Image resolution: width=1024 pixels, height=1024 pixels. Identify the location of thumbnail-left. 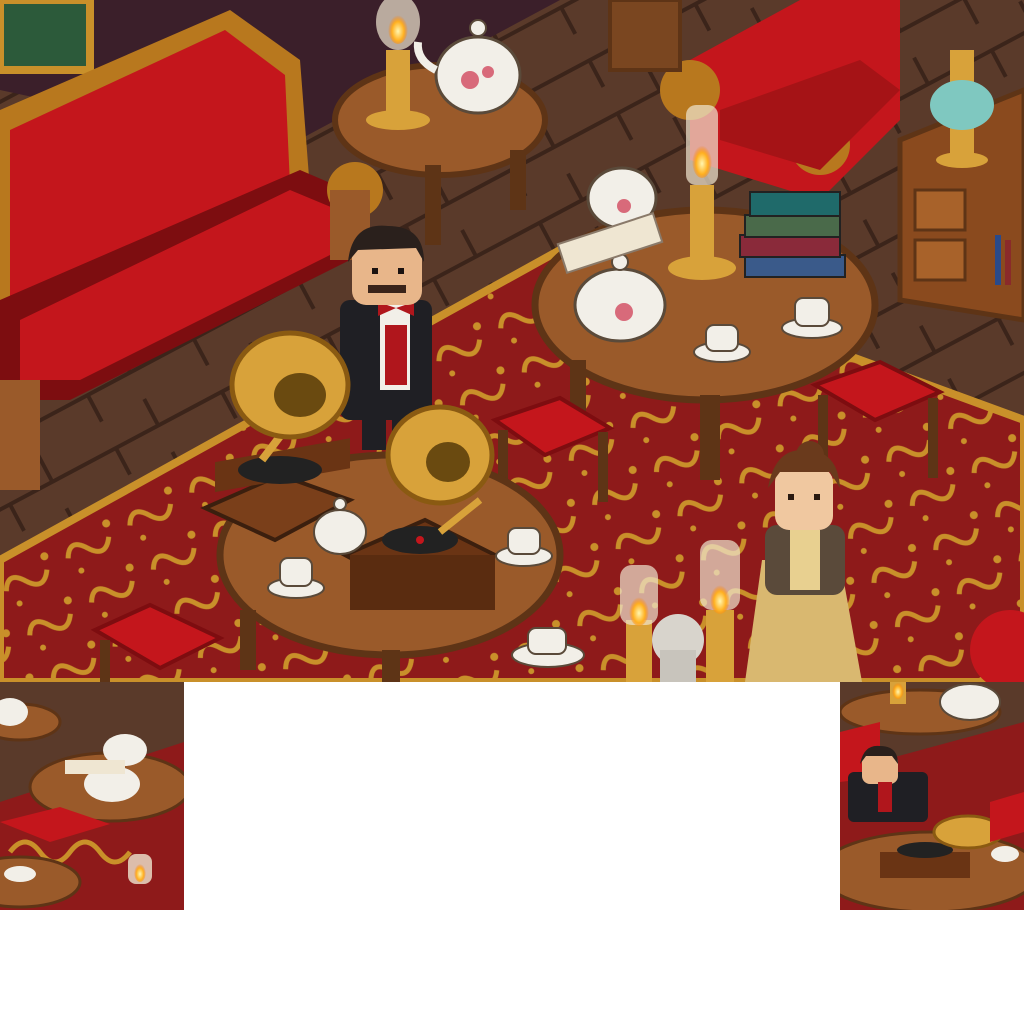
(92, 796).